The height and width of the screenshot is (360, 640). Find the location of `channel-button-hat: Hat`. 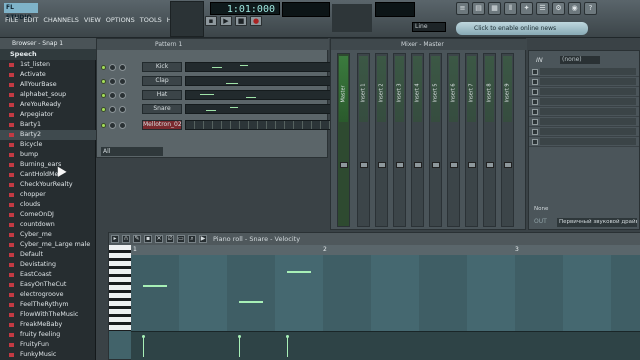

channel-button-hat: Hat is located at coordinates (162, 95).